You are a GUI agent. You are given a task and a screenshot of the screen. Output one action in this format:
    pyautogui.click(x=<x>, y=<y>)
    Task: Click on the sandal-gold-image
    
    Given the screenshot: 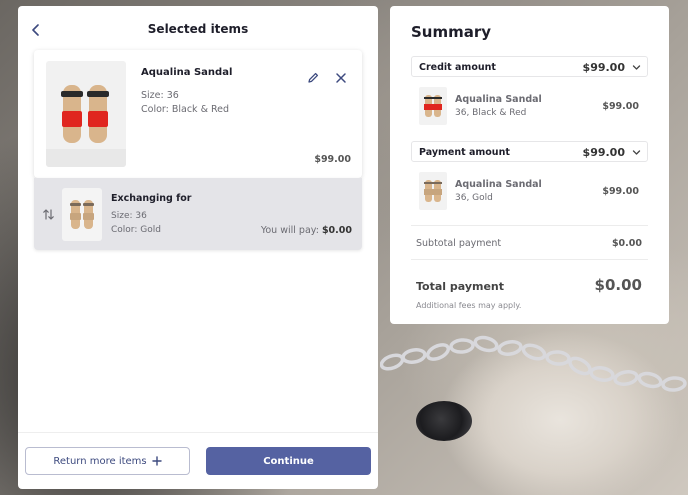 What is the action you would take?
    pyautogui.click(x=82, y=214)
    